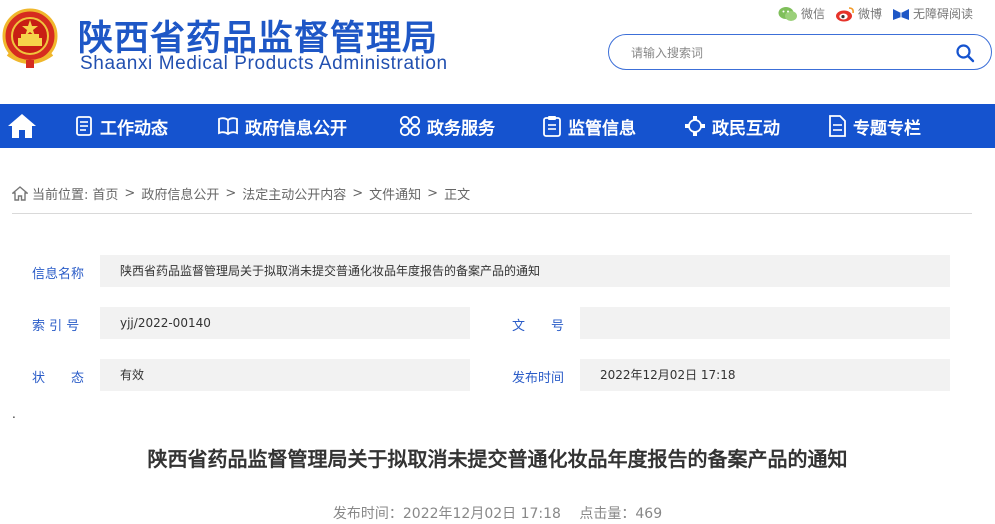 The width and height of the screenshot is (995, 524). I want to click on nav-item-label: 政府信息公开, so click(296, 128).